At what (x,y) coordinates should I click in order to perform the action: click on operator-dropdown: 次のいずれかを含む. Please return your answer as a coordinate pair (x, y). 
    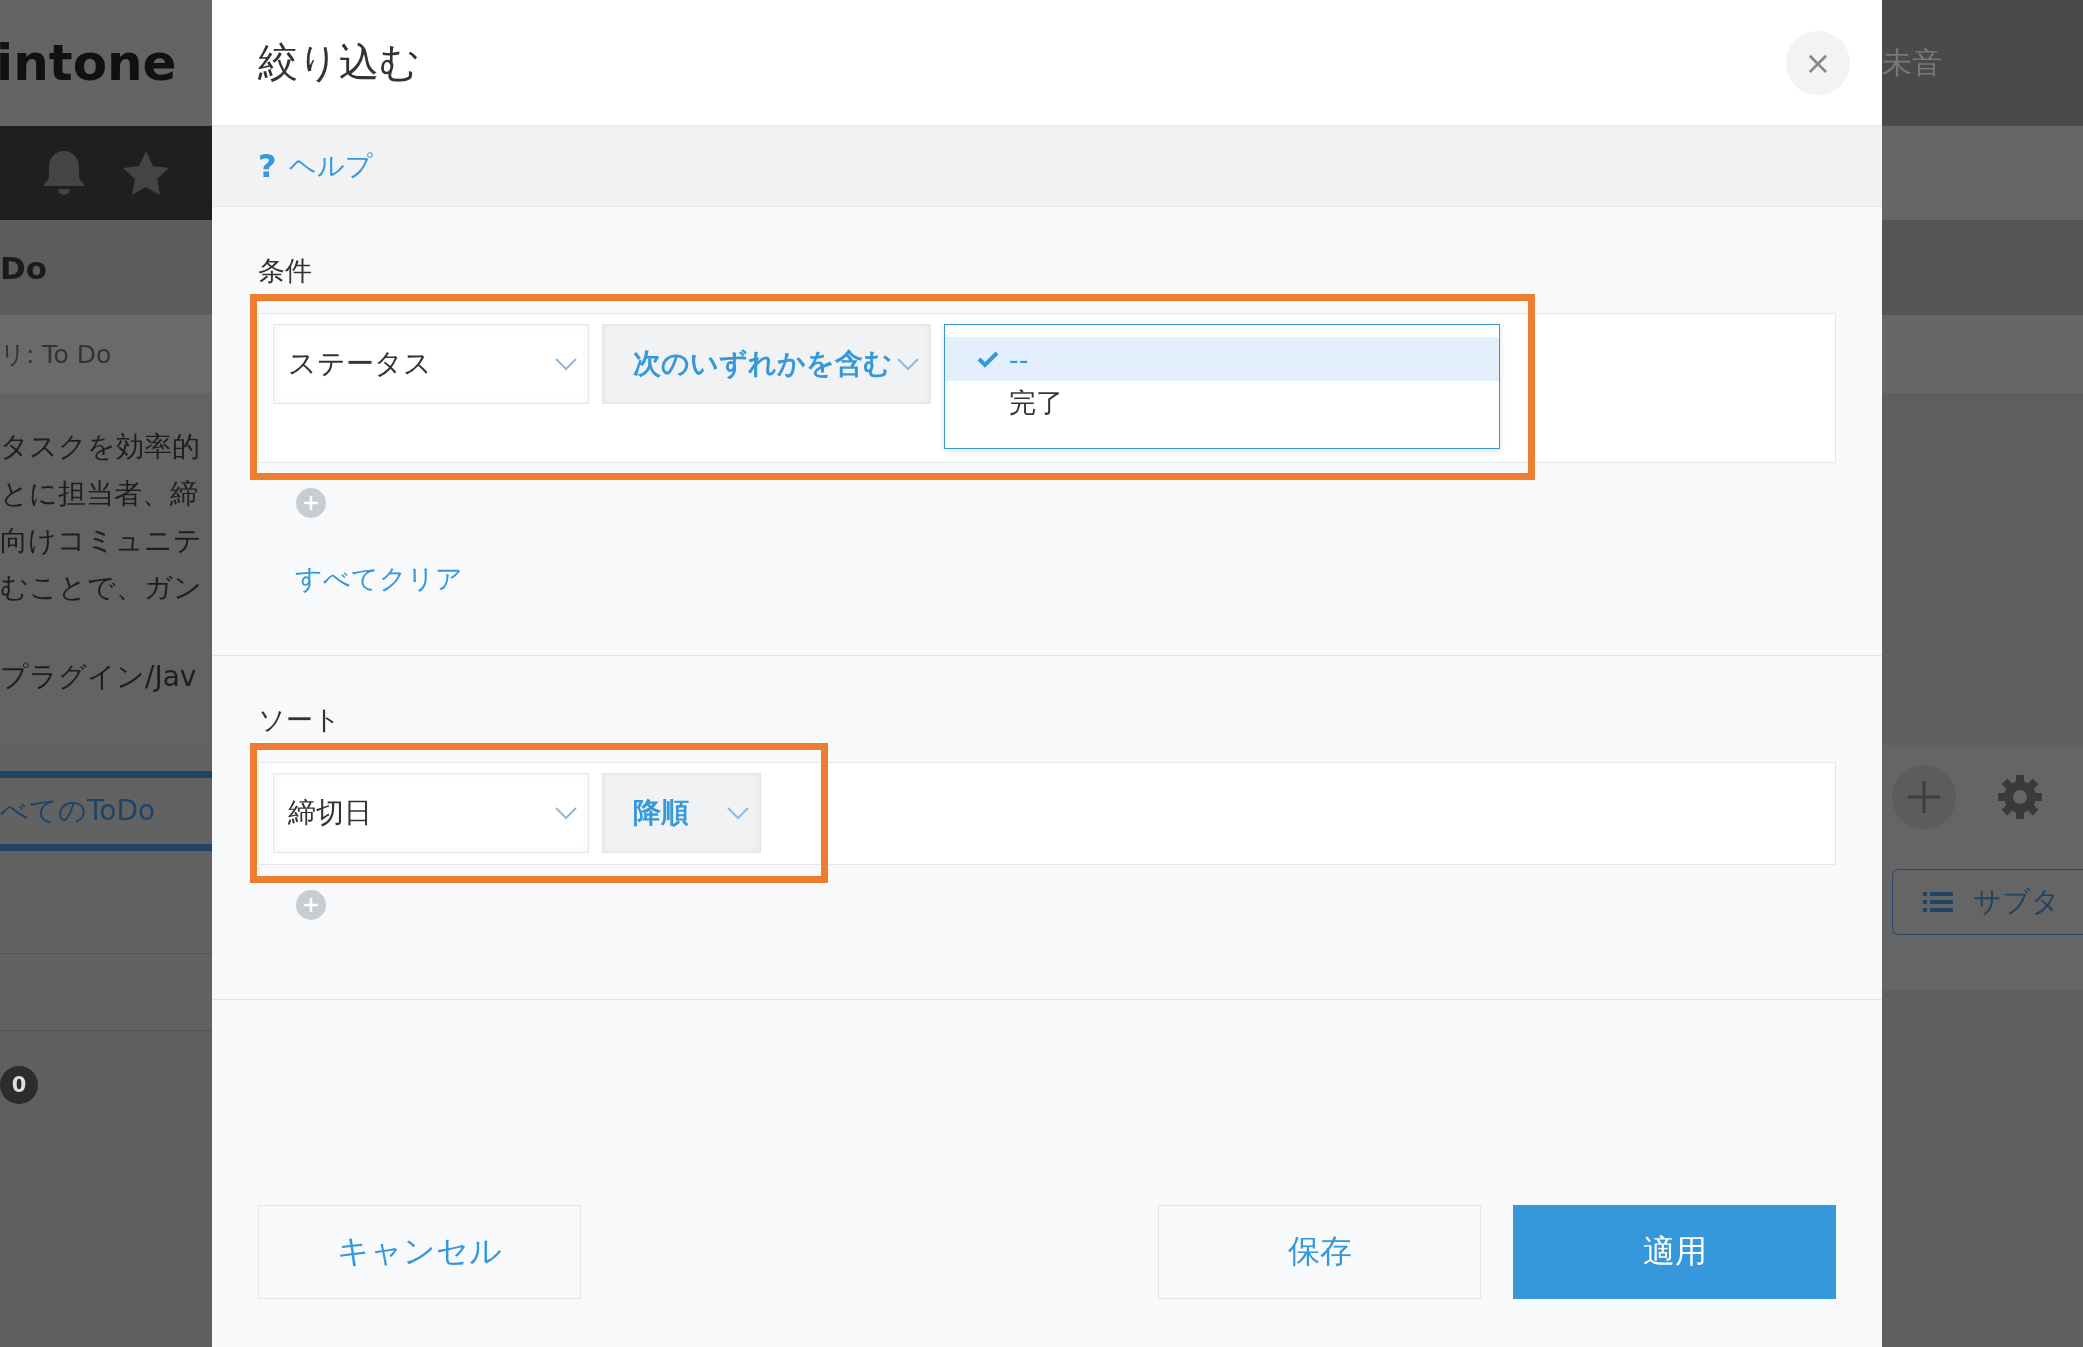
    Looking at the image, I should click on (766, 364).